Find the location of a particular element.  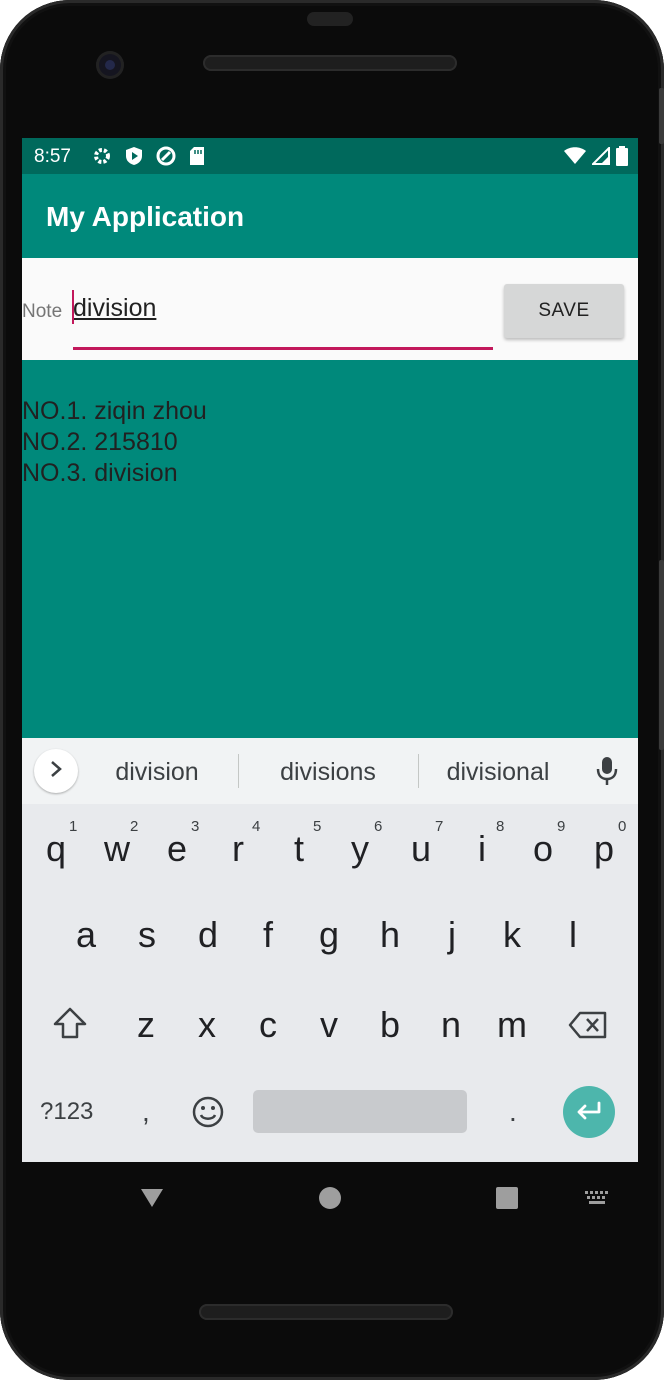

key-y: y is located at coordinates (360, 849).